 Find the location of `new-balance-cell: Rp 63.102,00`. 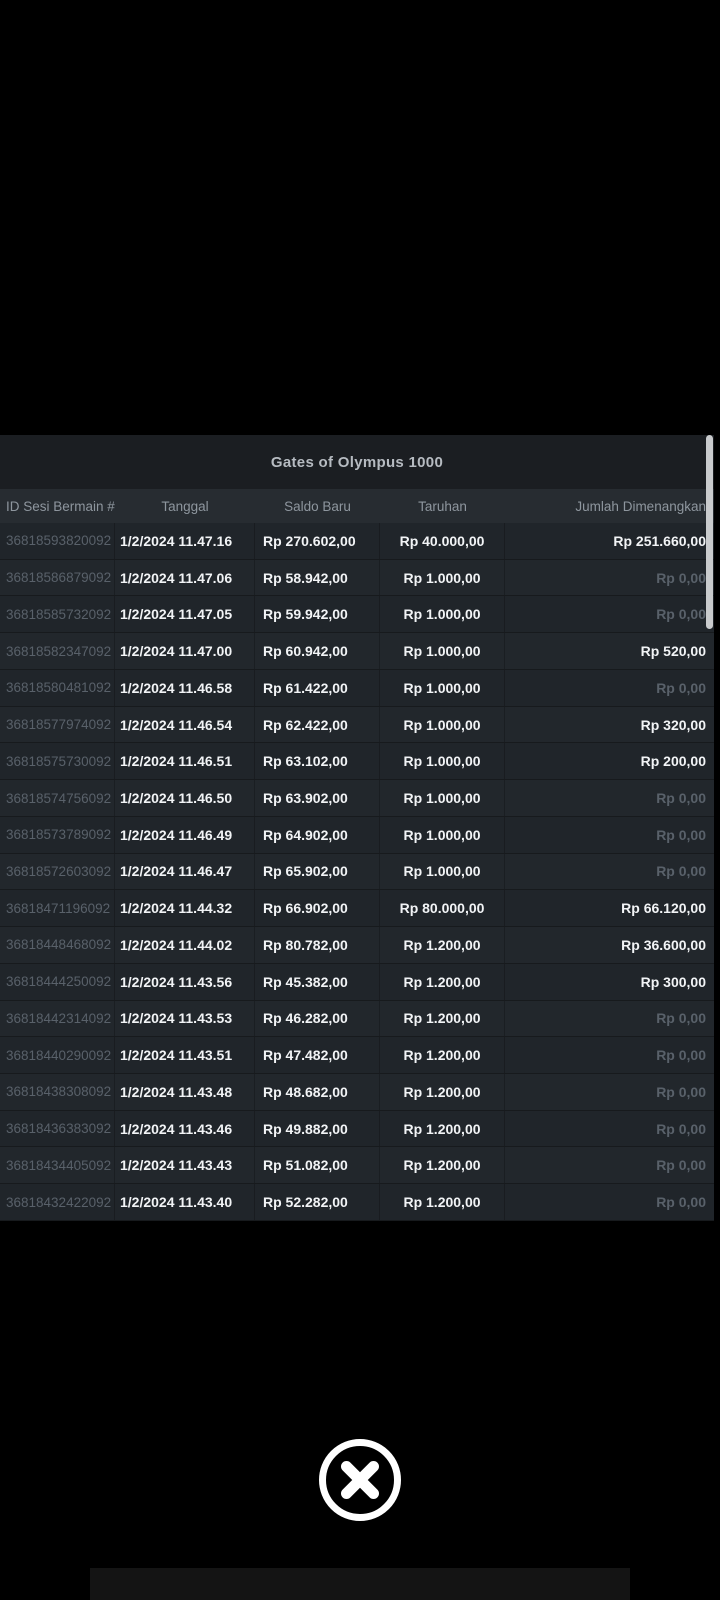

new-balance-cell: Rp 63.102,00 is located at coordinates (317, 761).